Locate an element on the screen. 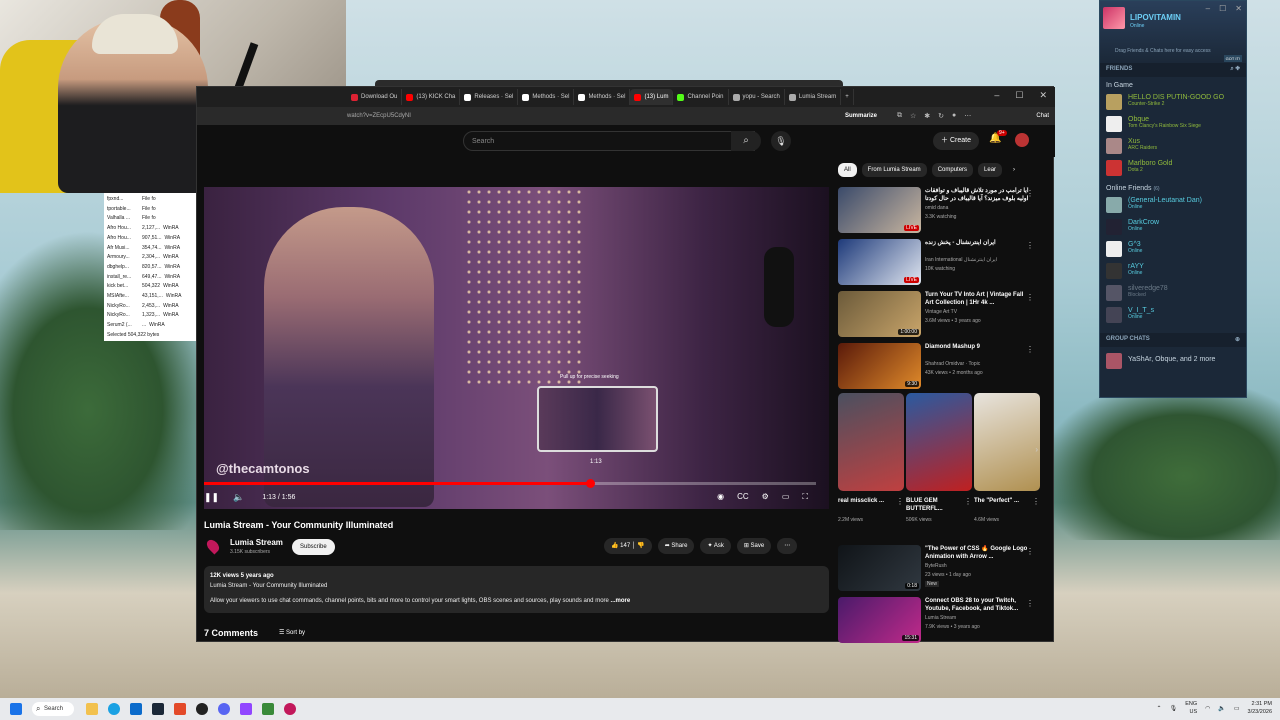 The height and width of the screenshot is (720, 1280). profile-icon: ● is located at coordinates (954, 116).